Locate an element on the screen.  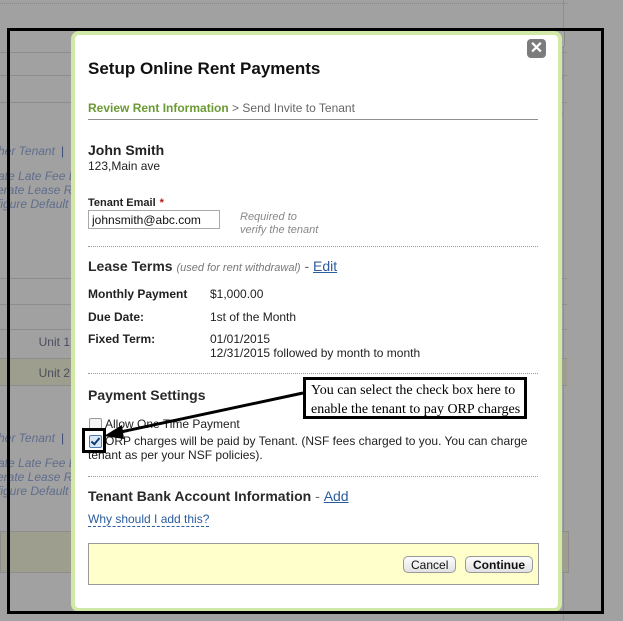
due-date-label: Due Date: is located at coordinates (116, 317).